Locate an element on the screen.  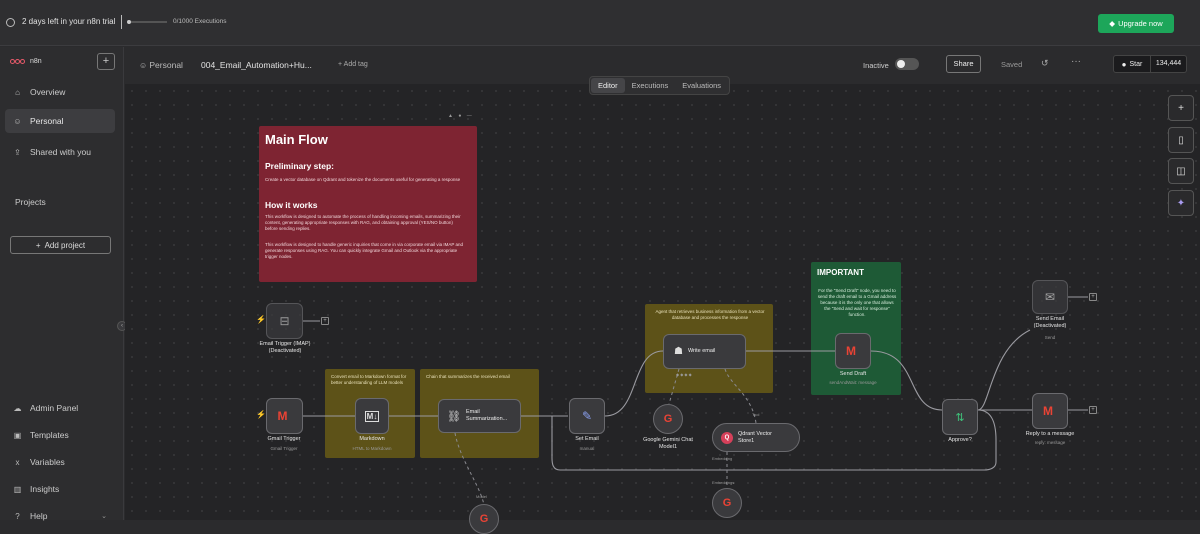
sticky-text: Chain that summarizes the received email is located at coordinates (468, 376).